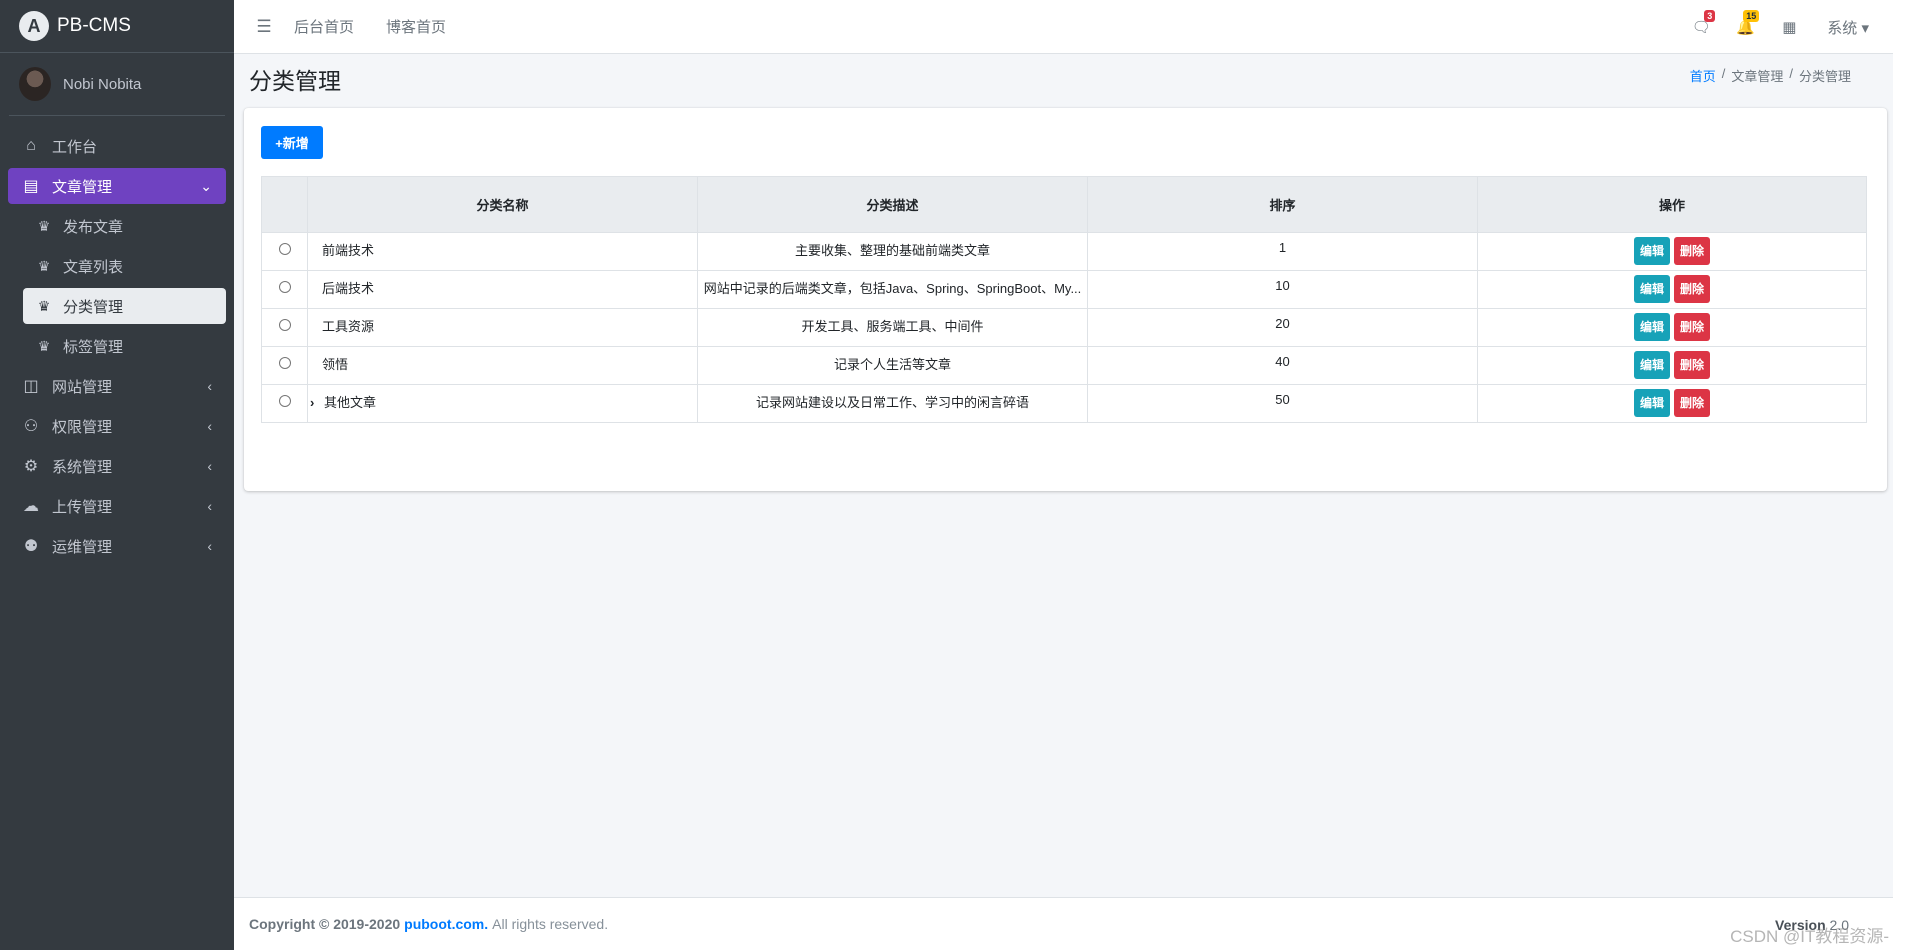  I want to click on add-category-button: +新增, so click(292, 142).